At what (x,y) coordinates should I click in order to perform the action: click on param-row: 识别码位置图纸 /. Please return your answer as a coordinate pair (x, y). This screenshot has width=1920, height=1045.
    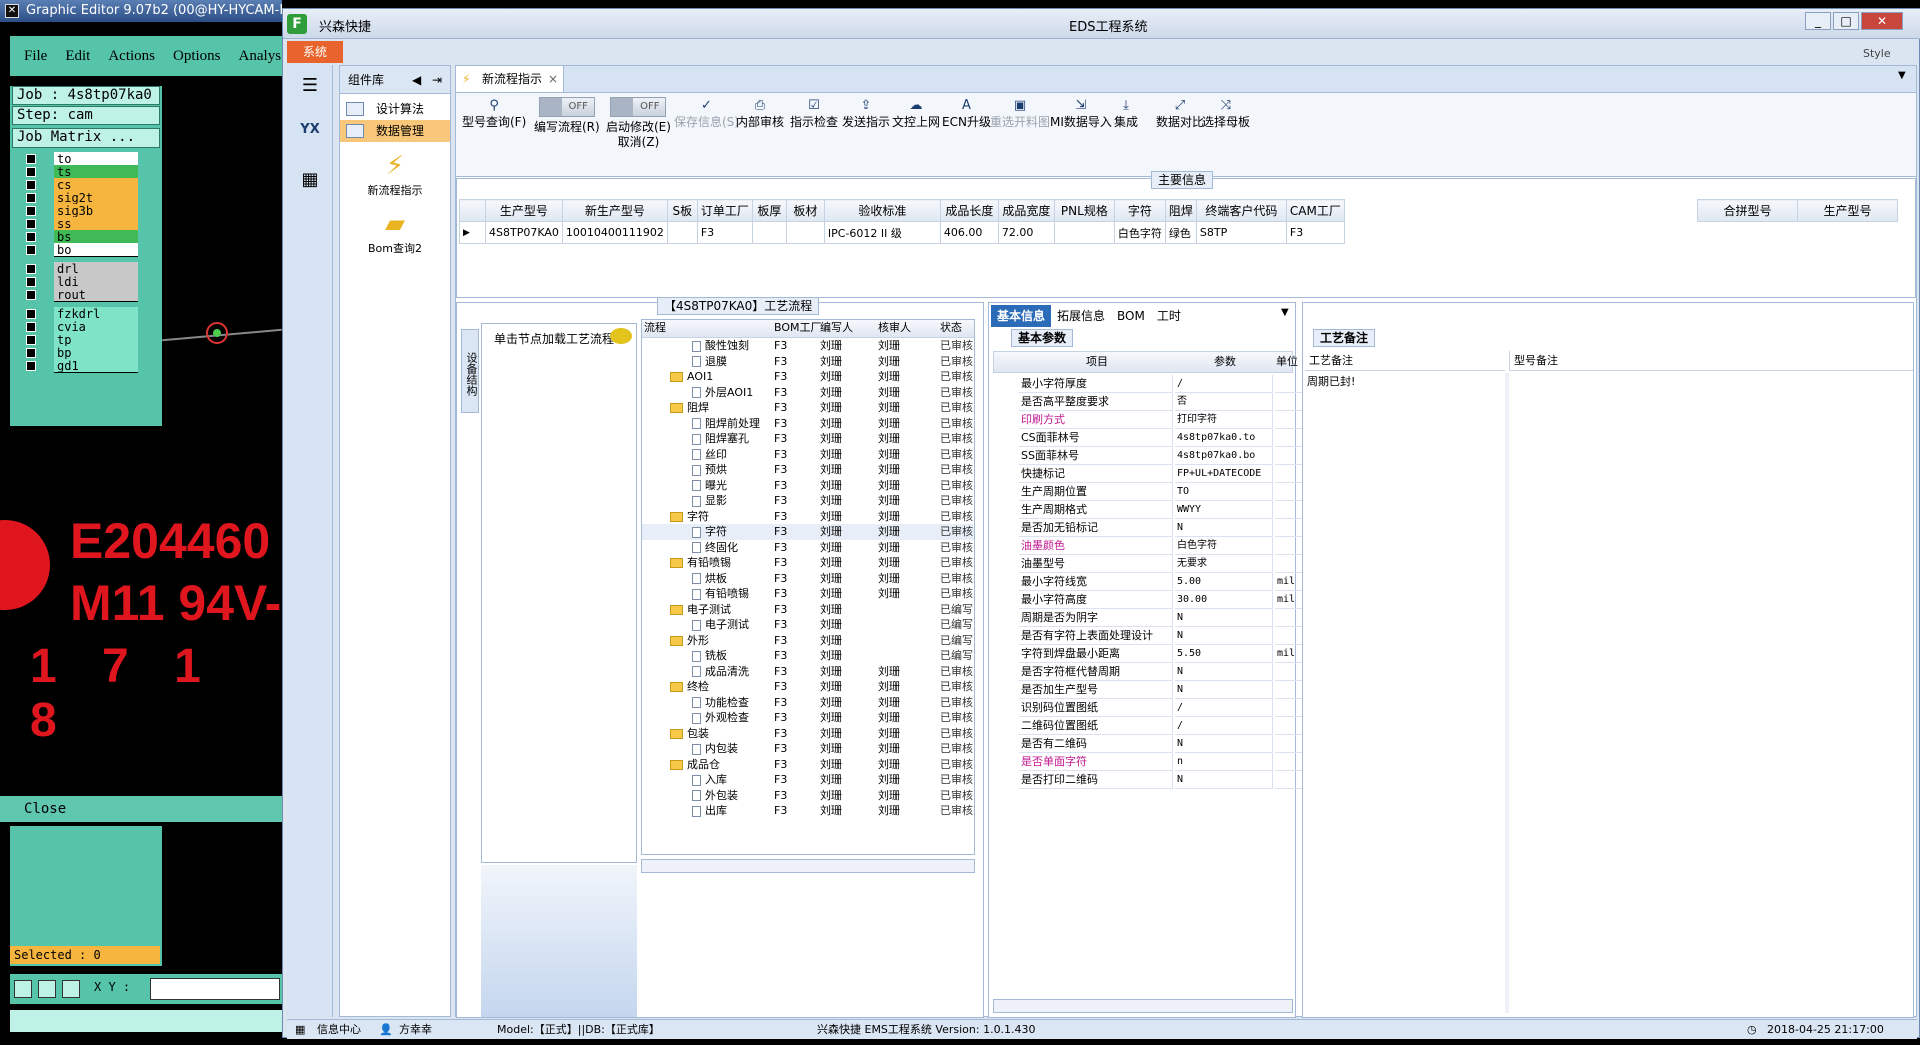
    Looking at the image, I should click on (1169, 708).